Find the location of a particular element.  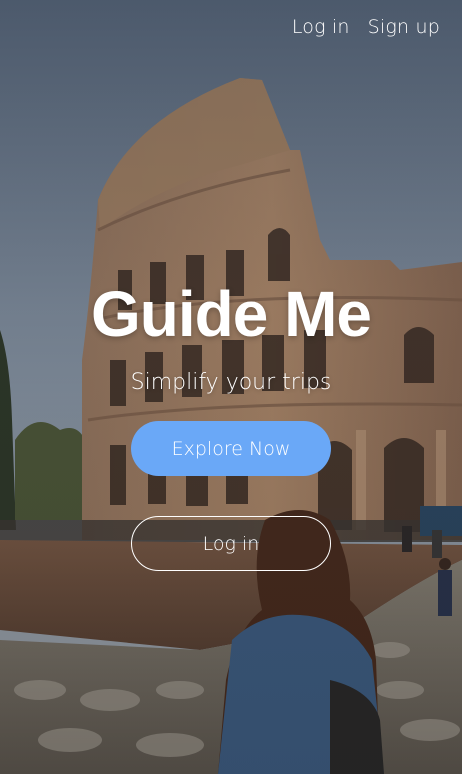

app-title: Guide Me is located at coordinates (231, 314).